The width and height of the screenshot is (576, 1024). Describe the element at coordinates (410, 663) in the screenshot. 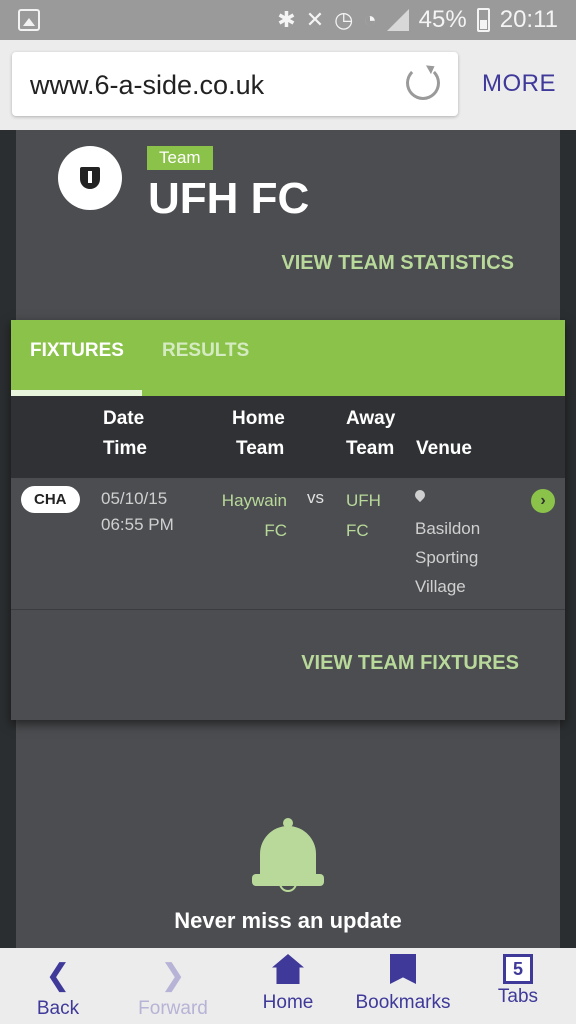

I see `view-team-fixtures-link: VIEW TEAM FIXTURES` at that location.